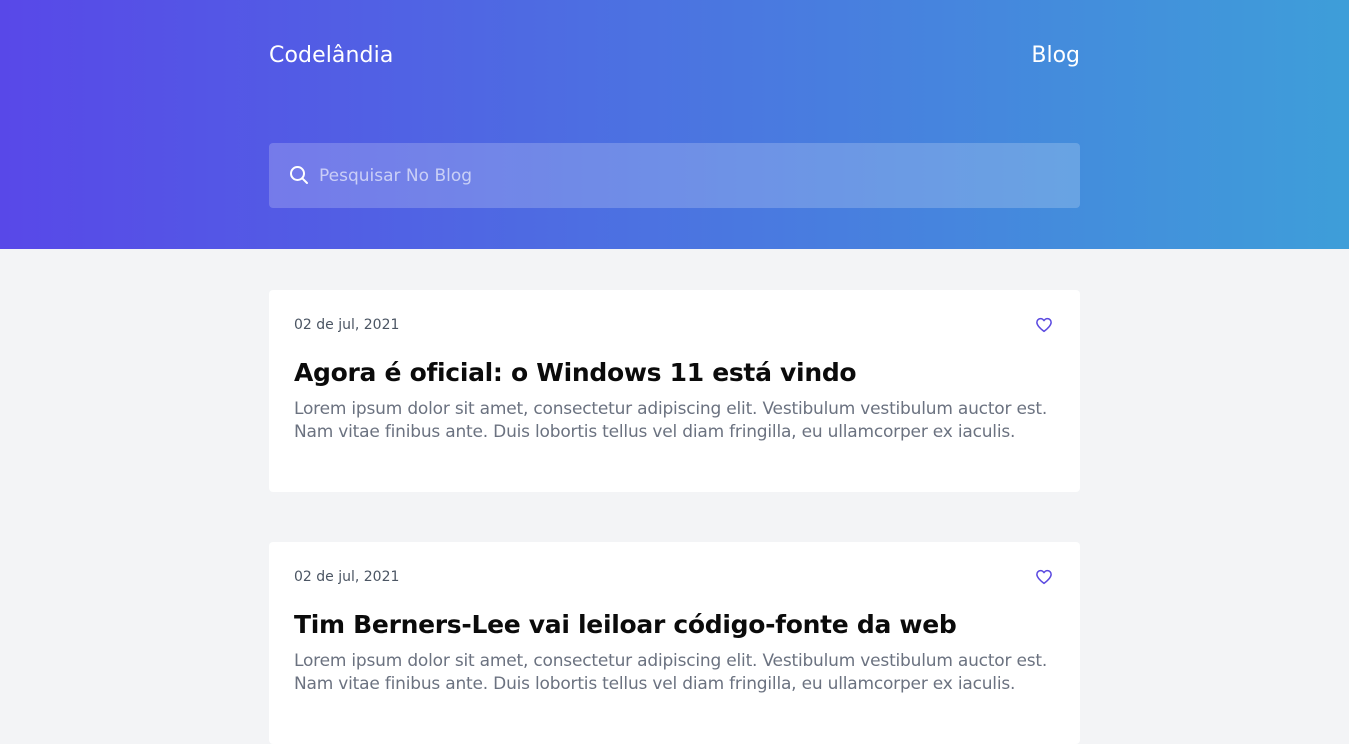 This screenshot has width=1349, height=744. Describe the element at coordinates (299, 175) in the screenshot. I see `search-icon` at that location.